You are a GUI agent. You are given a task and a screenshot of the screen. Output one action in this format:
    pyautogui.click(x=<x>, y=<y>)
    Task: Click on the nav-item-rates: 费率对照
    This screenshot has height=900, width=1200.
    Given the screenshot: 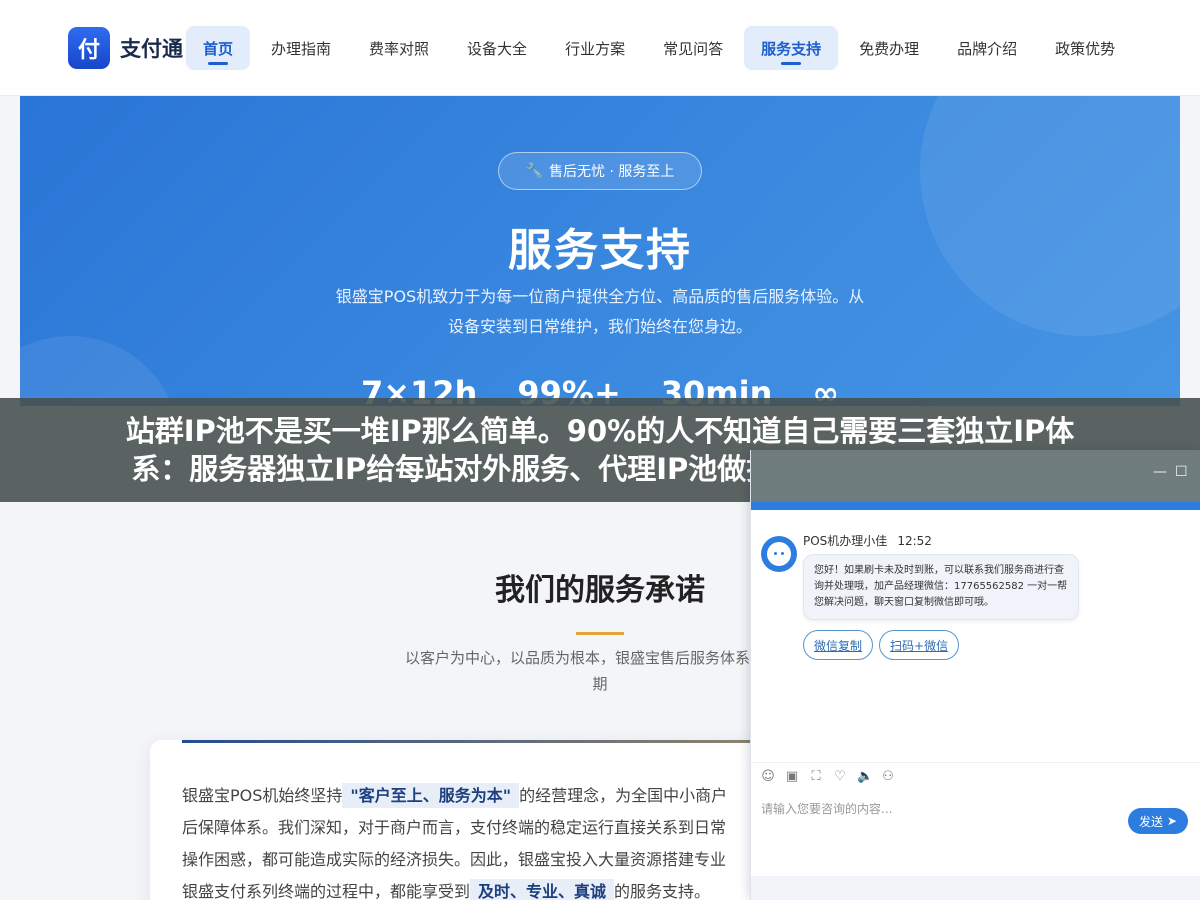 What is the action you would take?
    pyautogui.click(x=399, y=48)
    